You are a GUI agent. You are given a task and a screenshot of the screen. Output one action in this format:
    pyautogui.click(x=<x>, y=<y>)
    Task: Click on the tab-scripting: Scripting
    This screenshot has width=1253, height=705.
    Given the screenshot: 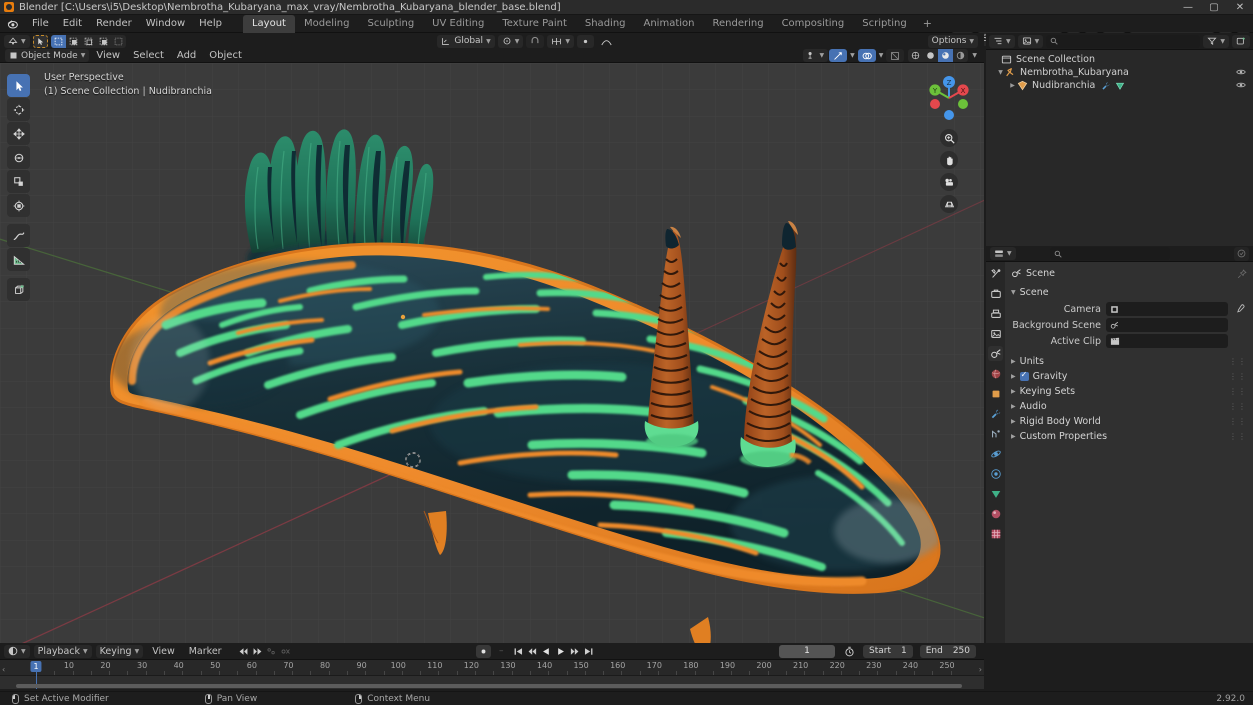 What is the action you would take?
    pyautogui.click(x=884, y=24)
    